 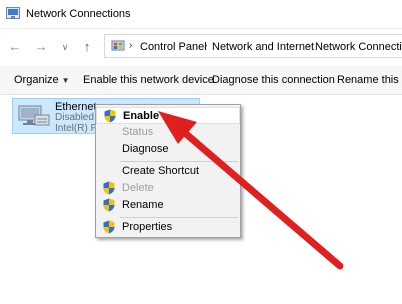 What do you see at coordinates (34, 115) in the screenshot?
I see `network-adapter-icon` at bounding box center [34, 115].